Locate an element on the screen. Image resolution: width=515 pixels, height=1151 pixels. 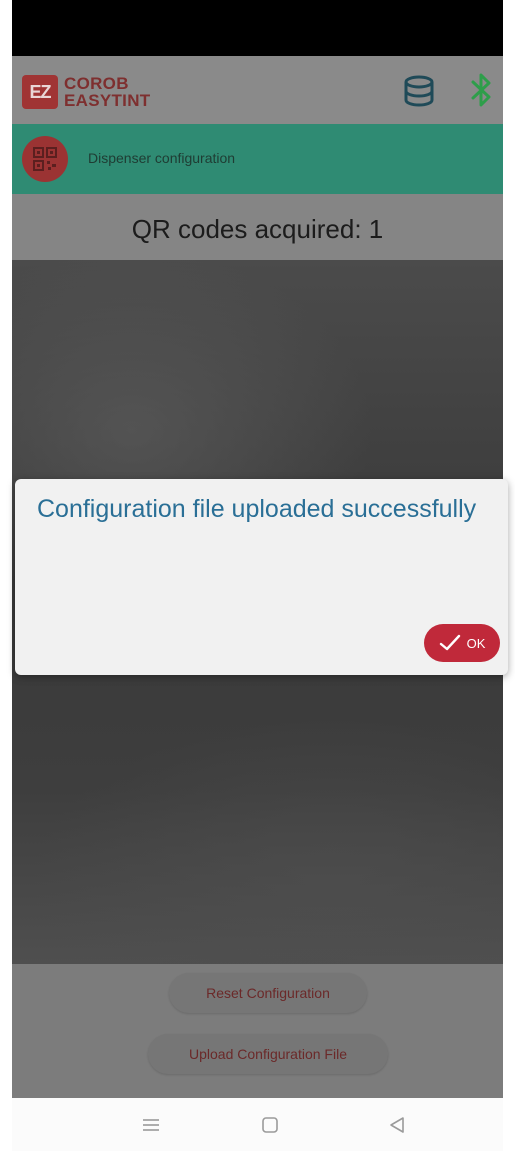
logo-line-1: COROB is located at coordinates (96, 83).